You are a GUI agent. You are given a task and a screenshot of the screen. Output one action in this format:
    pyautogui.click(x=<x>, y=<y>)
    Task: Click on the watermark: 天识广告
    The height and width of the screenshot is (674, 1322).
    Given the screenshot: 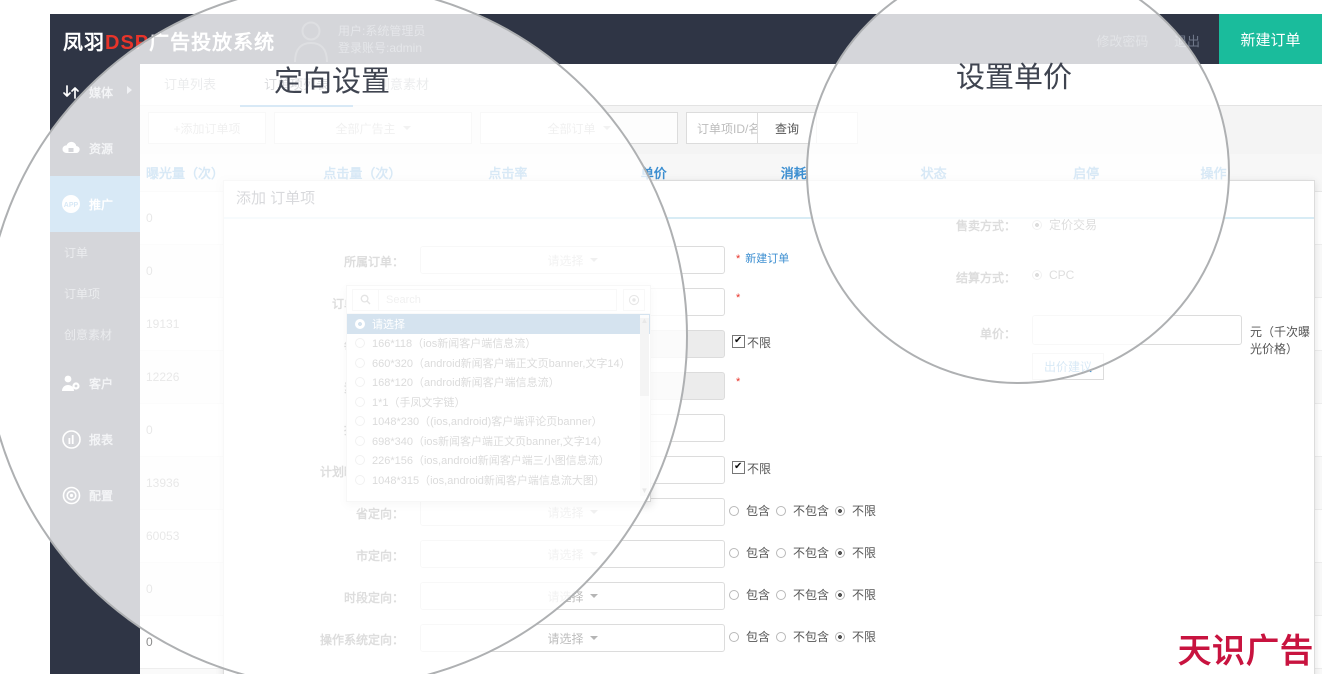 What is the action you would take?
    pyautogui.click(x=1246, y=650)
    